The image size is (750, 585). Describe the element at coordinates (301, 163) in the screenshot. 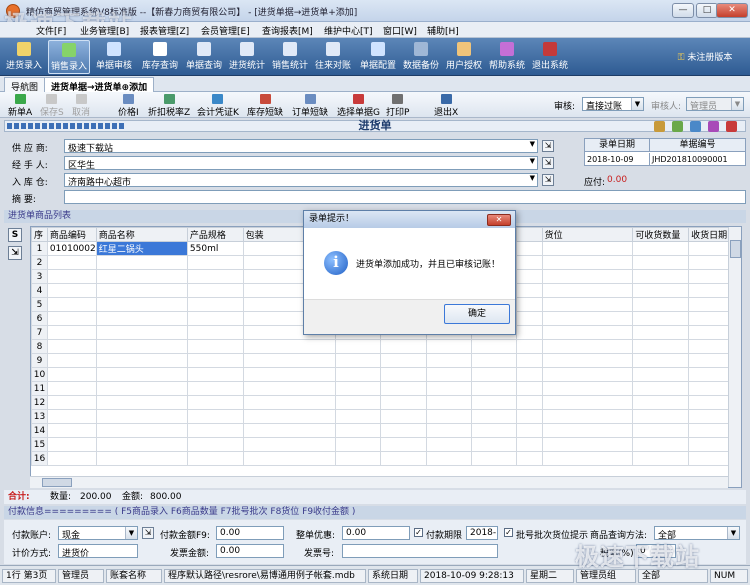

I see `handler-field: 区华生 ▼` at that location.